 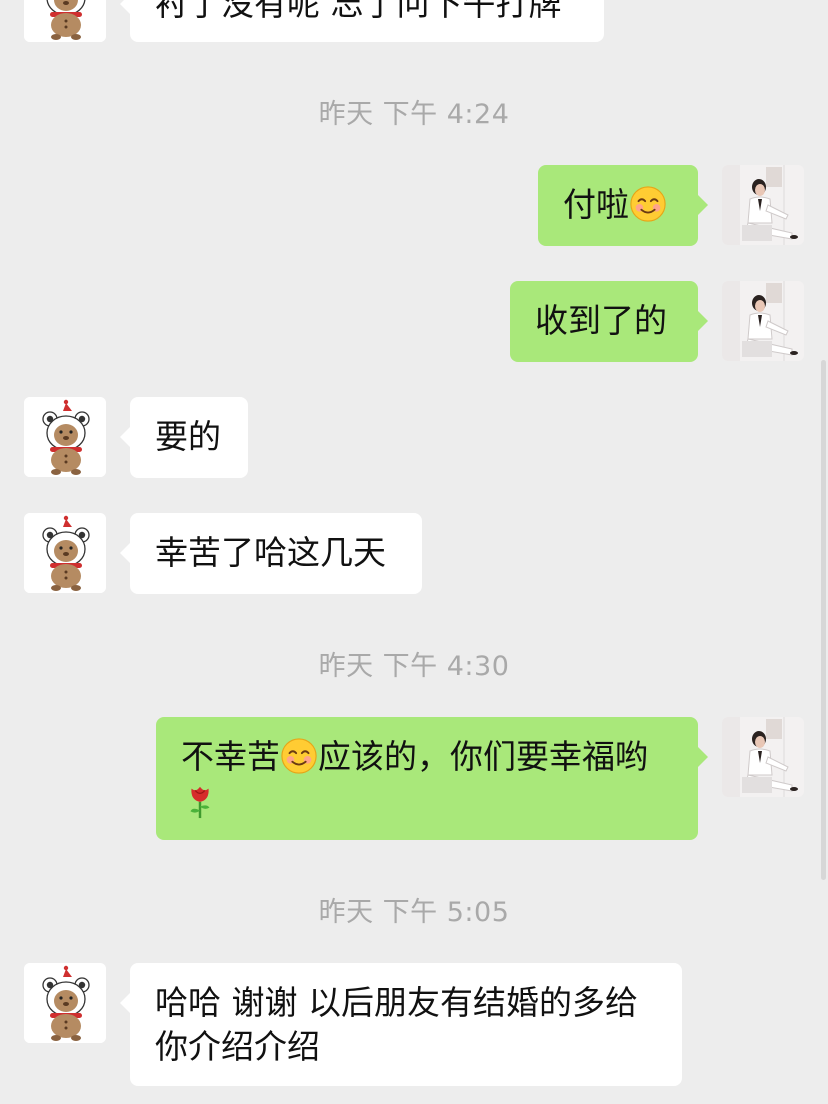 What do you see at coordinates (596, 204) in the screenshot?
I see `message-text: 付啦` at bounding box center [596, 204].